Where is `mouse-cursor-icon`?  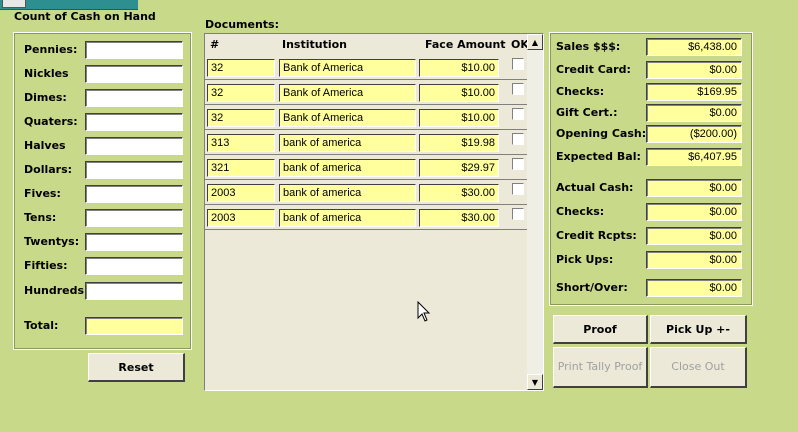 mouse-cursor-icon is located at coordinates (424, 311).